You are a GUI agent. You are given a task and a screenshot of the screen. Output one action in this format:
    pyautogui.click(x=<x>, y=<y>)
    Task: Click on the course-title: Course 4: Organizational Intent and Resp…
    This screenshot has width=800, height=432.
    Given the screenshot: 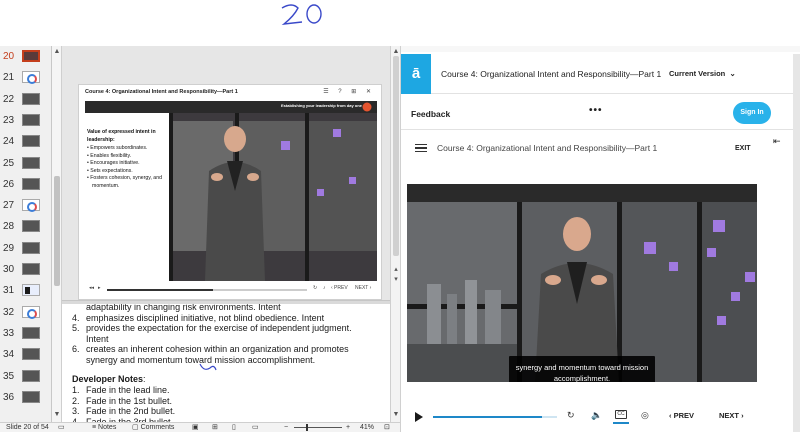 What is the action you would take?
    pyautogui.click(x=551, y=74)
    